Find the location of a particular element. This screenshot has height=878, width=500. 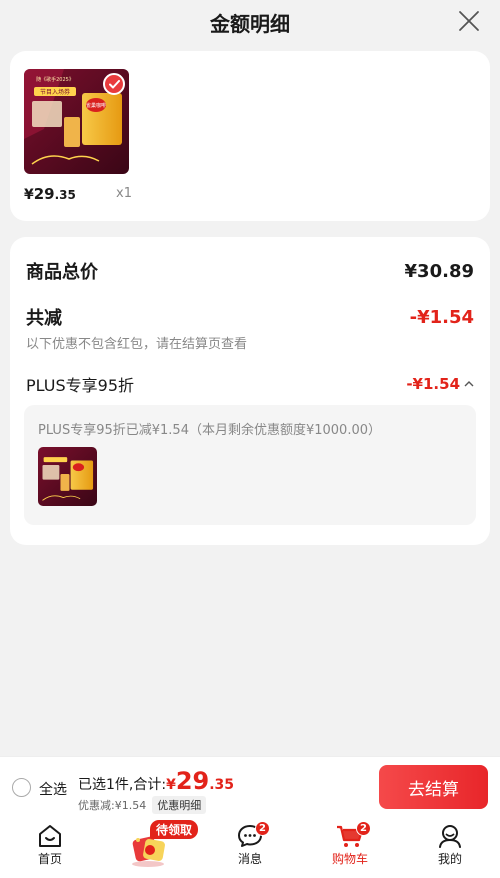

reduction-value: -¥1.54 is located at coordinates (441, 317).